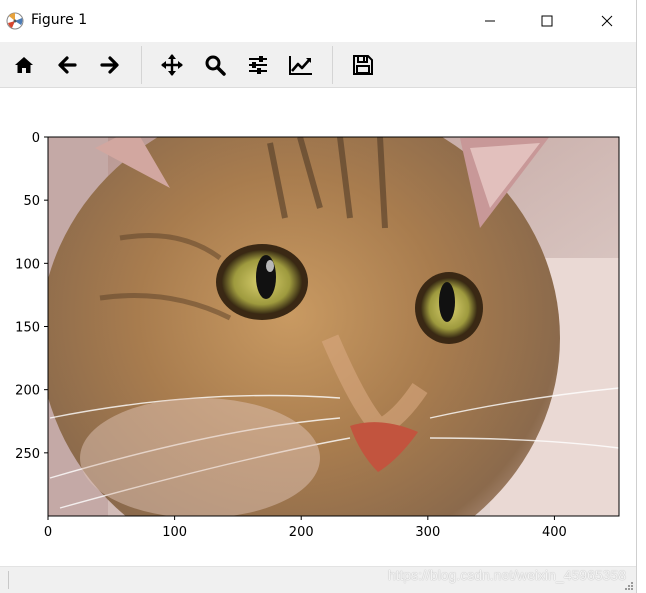 This screenshot has width=646, height=593. I want to click on minimize-button, so click(490, 21).